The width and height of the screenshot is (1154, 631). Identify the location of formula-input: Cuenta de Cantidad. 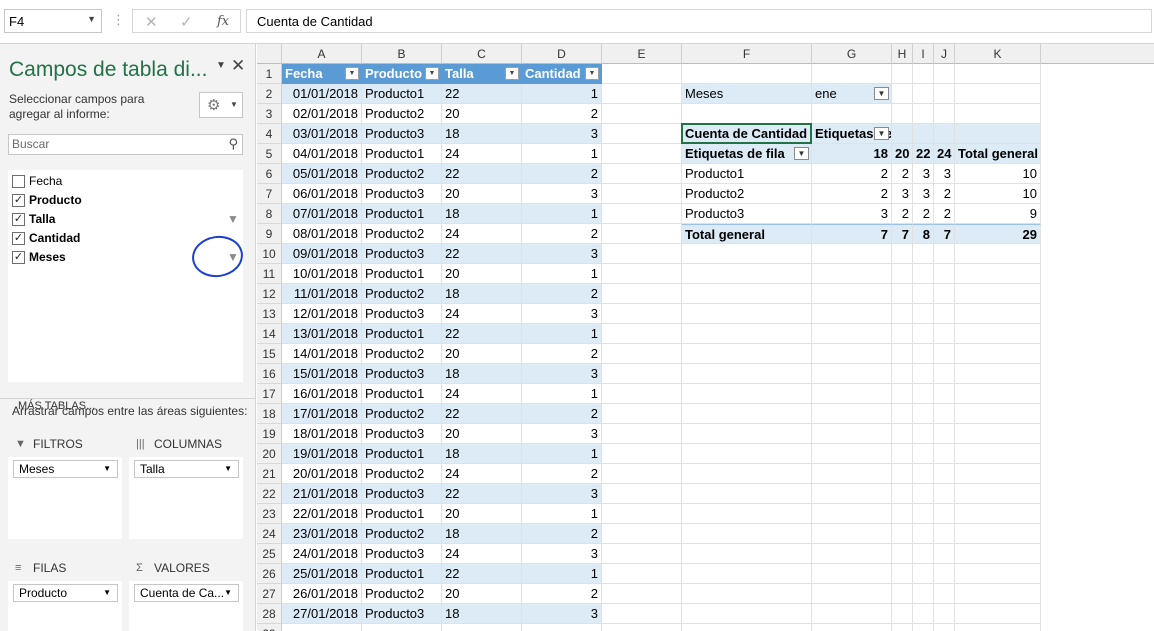
(699, 21).